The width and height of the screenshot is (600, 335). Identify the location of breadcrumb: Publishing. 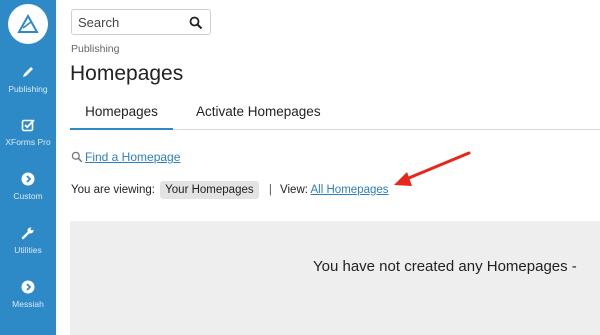
(95, 49).